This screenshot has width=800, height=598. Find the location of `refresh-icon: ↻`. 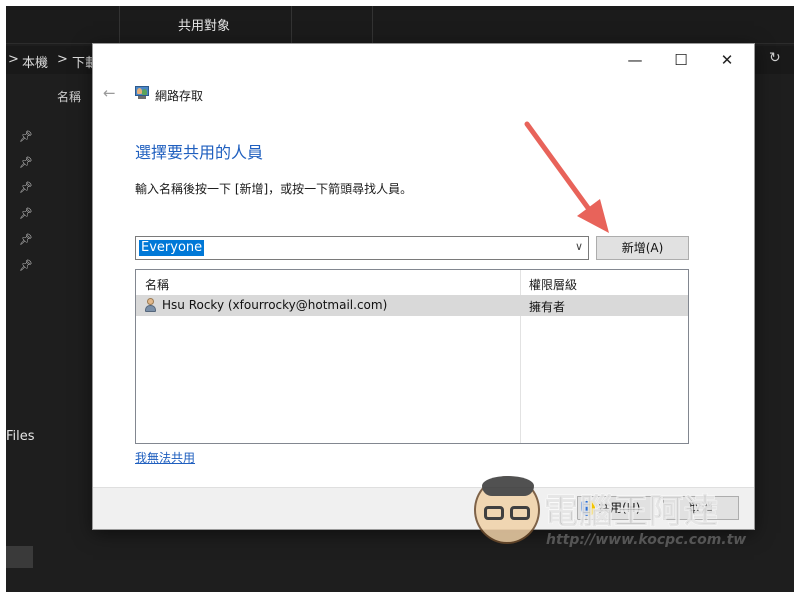

refresh-icon: ↻ is located at coordinates (775, 58).